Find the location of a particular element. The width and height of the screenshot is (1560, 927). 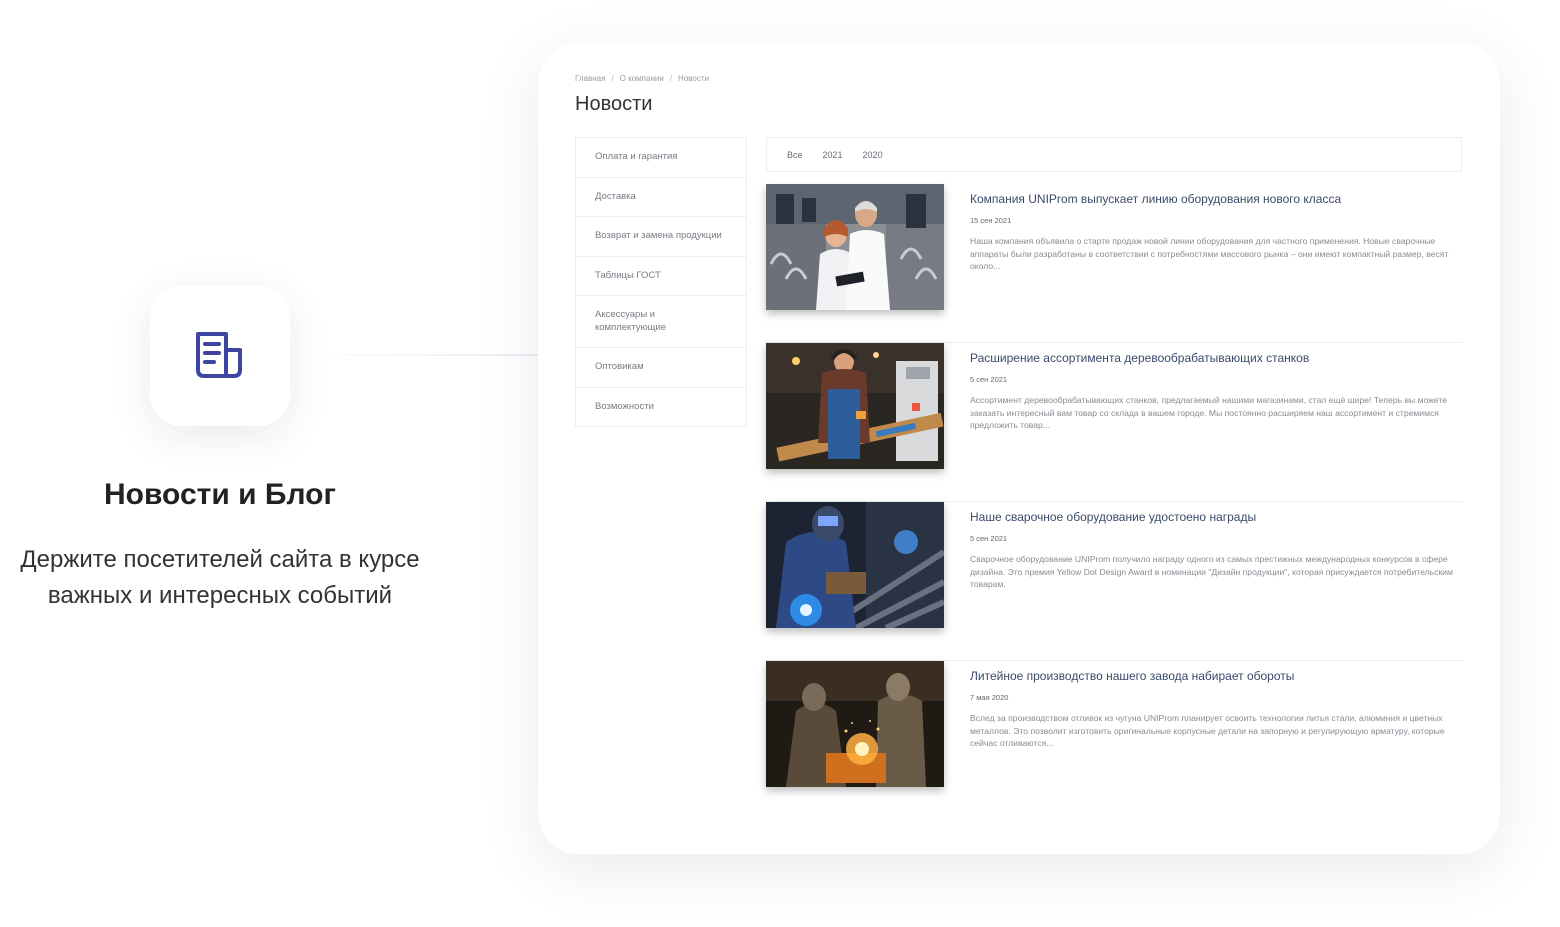

side-menu-item-wholesale: Оптовикам is located at coordinates (661, 368).